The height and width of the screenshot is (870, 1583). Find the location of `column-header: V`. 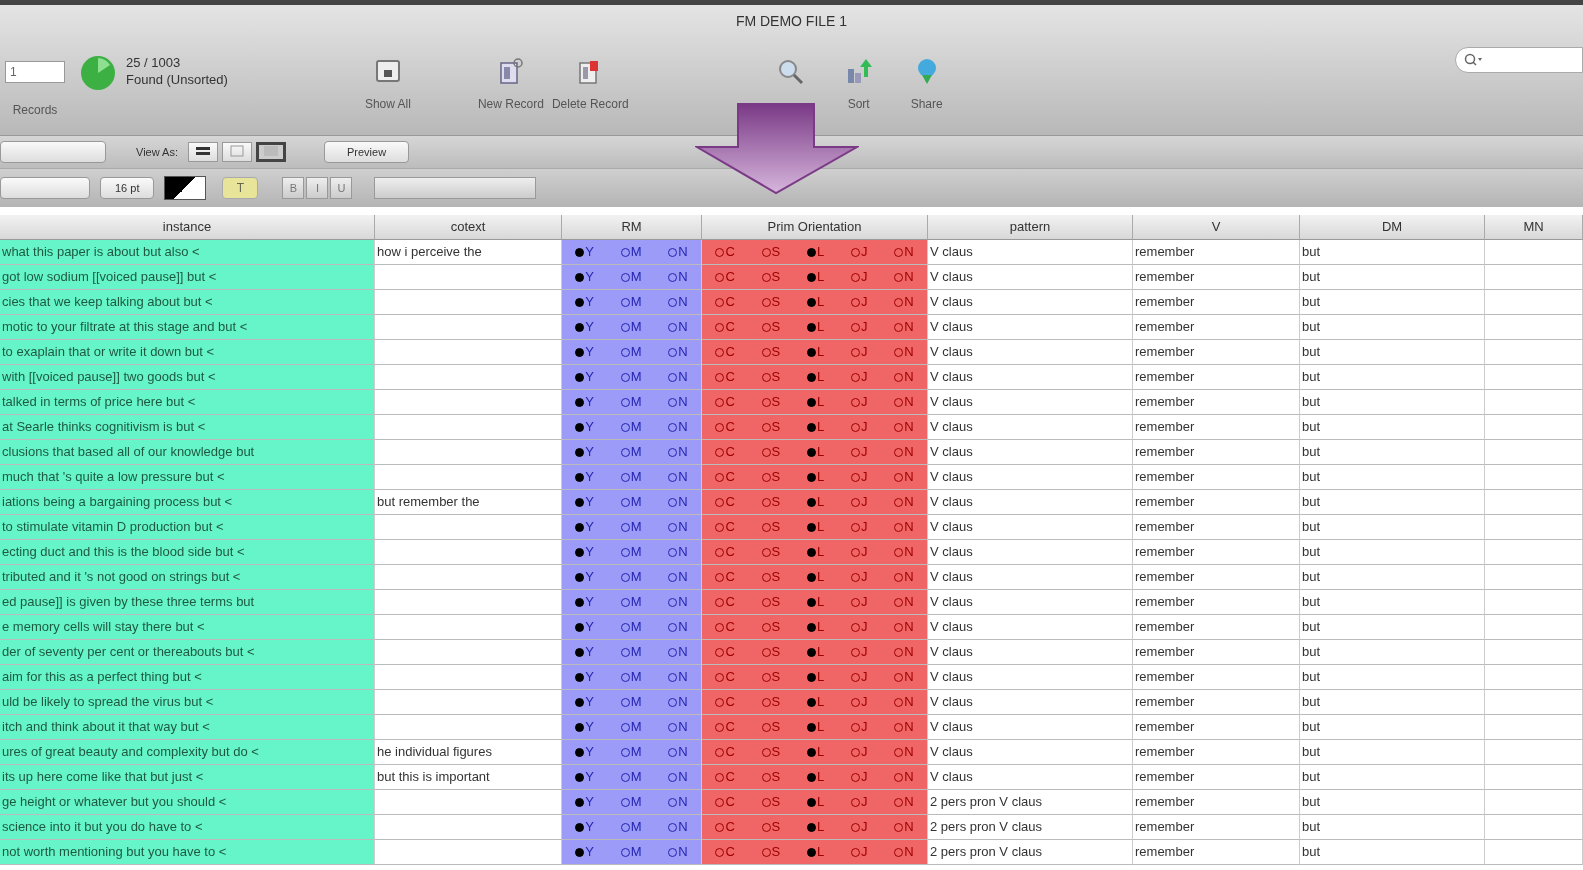

column-header: V is located at coordinates (1216, 227).